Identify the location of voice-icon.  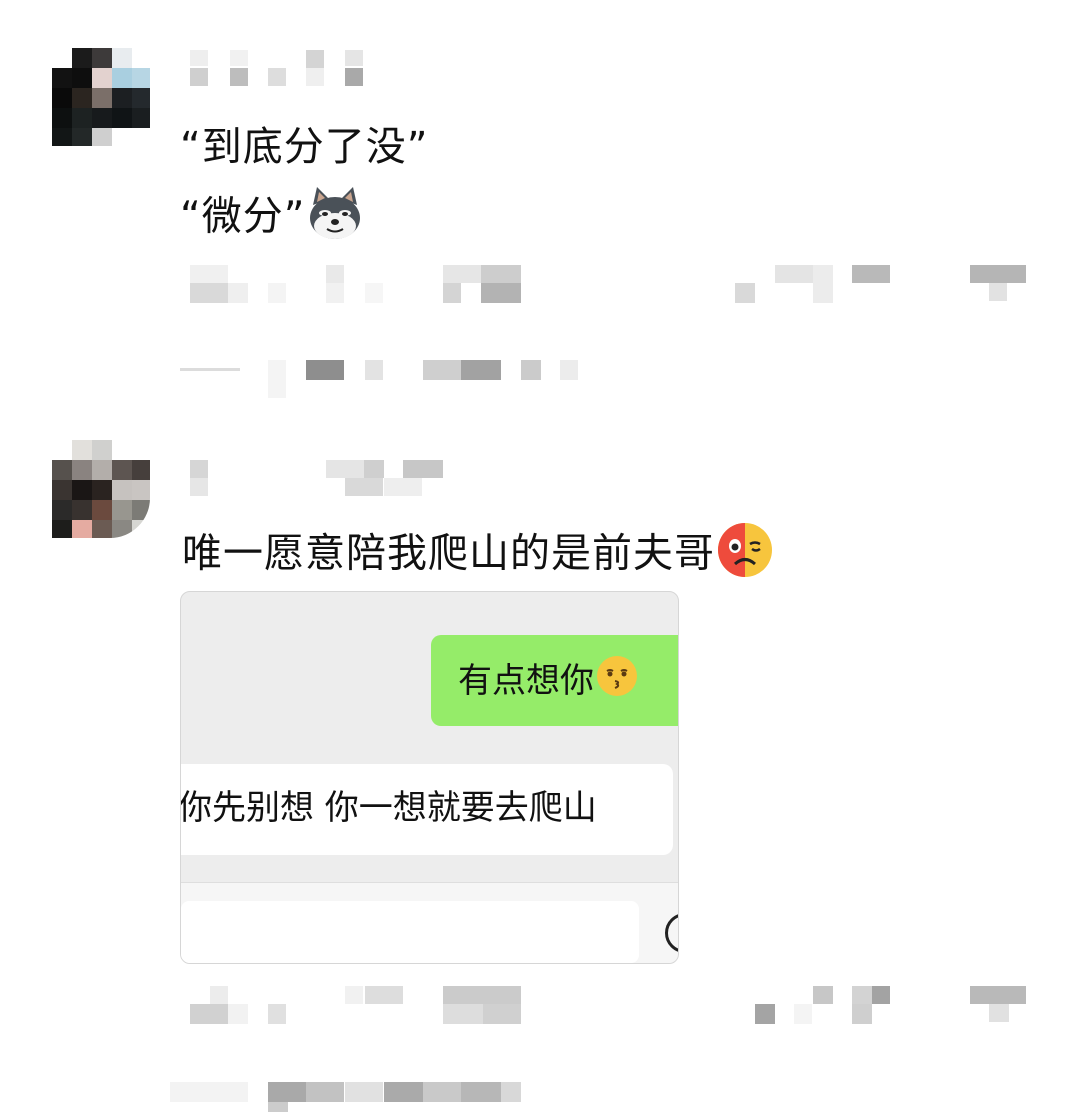
(671, 933).